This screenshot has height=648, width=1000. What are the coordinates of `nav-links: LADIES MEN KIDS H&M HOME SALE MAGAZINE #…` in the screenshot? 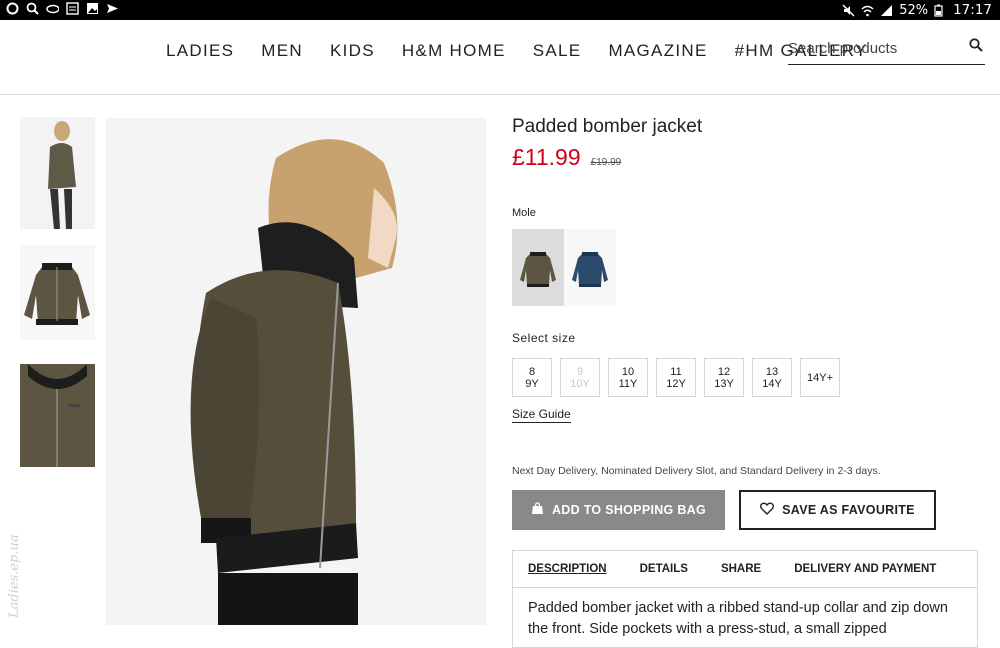 It's located at (530, 51).